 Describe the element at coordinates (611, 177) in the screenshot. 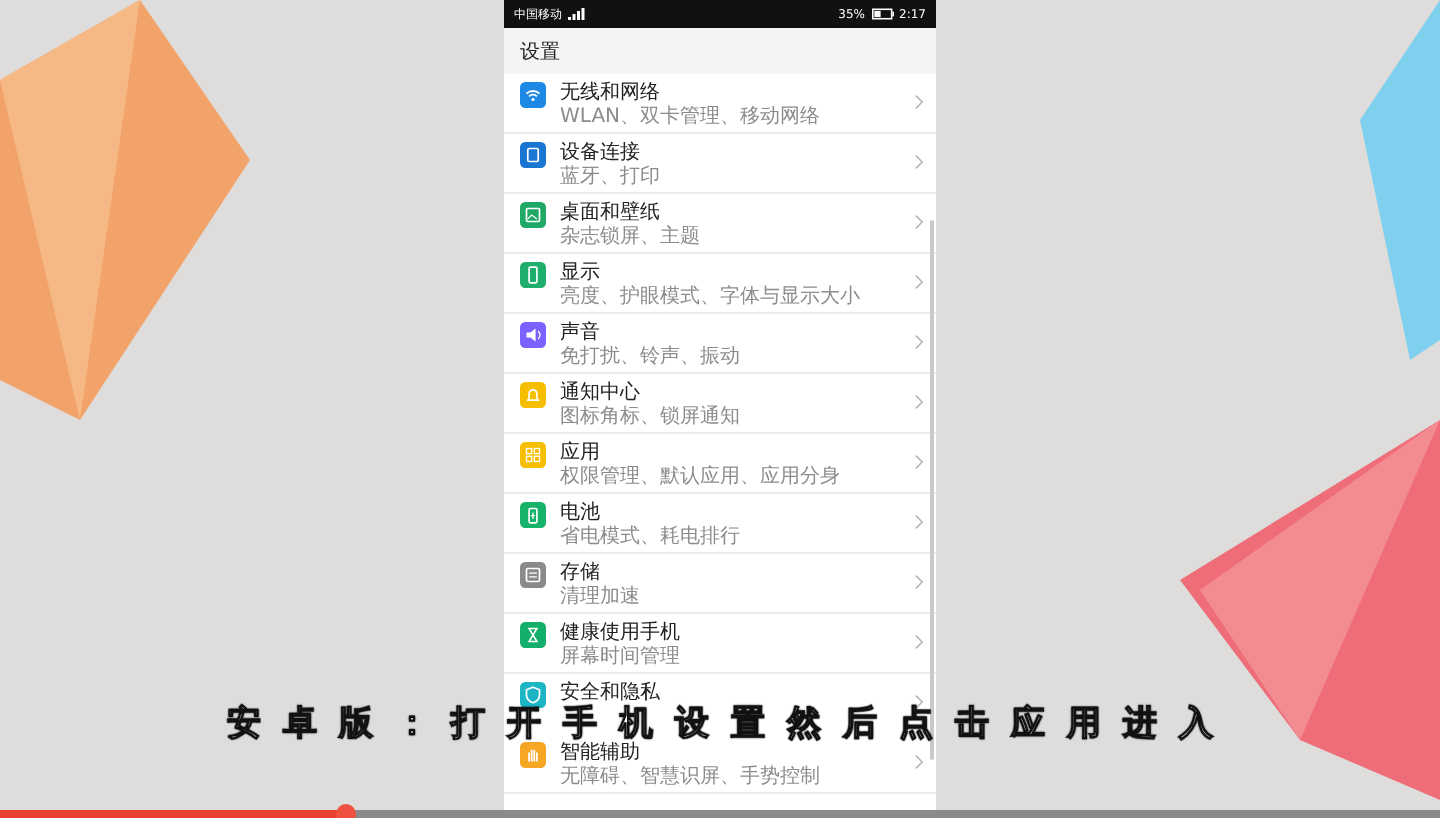

I see `item-subtitle: 蓝牙、打印` at that location.